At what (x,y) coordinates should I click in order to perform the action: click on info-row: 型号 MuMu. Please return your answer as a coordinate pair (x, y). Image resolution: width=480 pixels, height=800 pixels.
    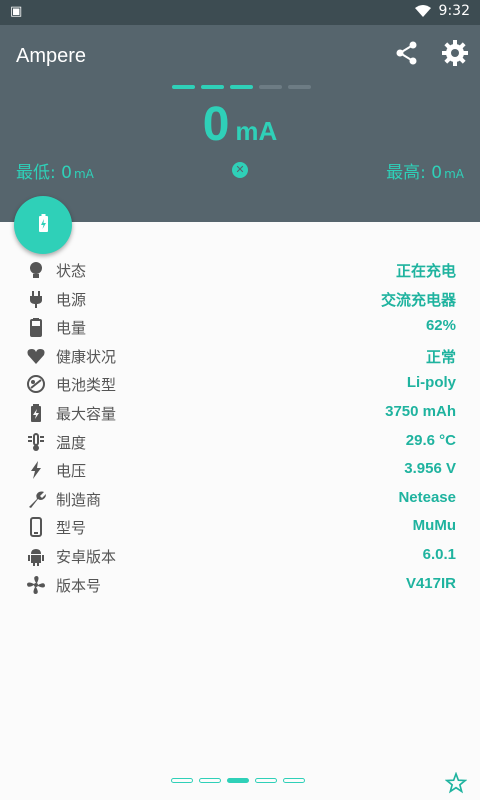
    Looking at the image, I should click on (240, 527).